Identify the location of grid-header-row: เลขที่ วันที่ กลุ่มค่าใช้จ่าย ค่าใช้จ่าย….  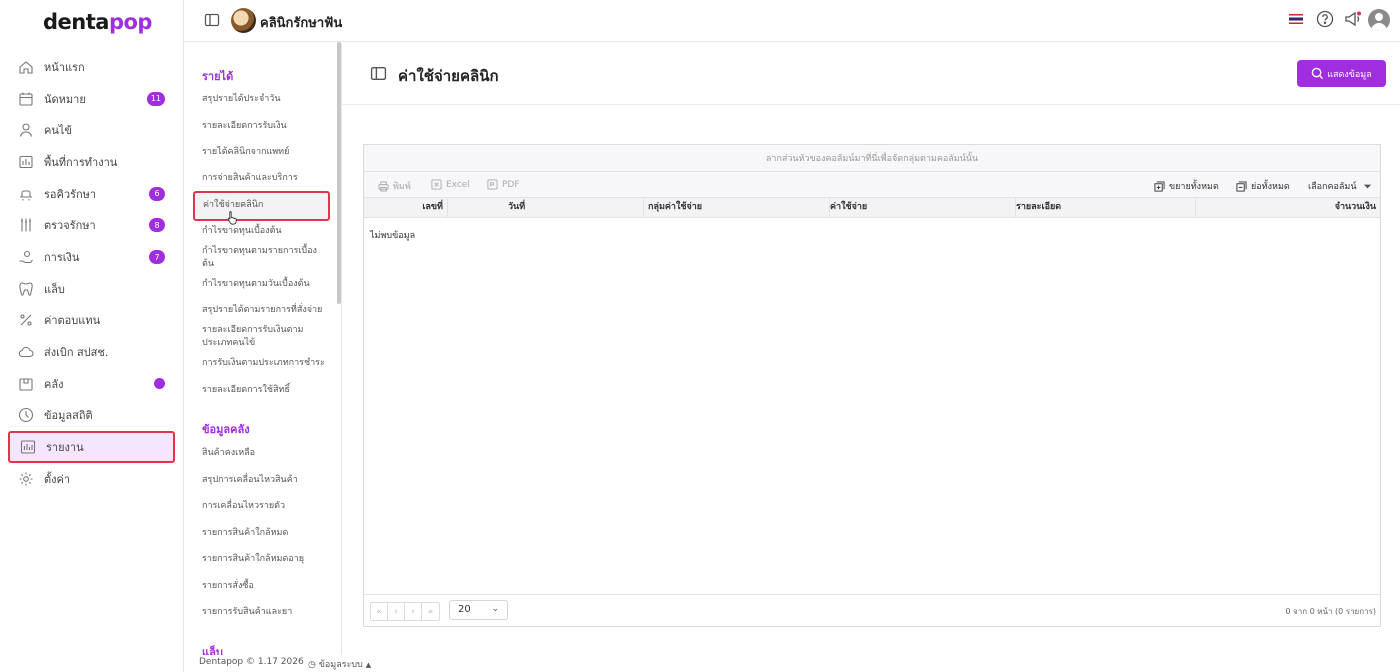
(872, 207).